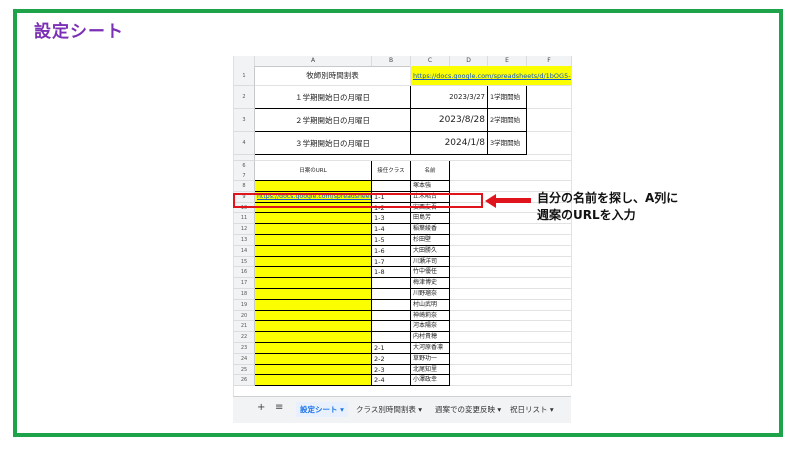  I want to click on name-cell: 杉田壁, so click(430, 240).